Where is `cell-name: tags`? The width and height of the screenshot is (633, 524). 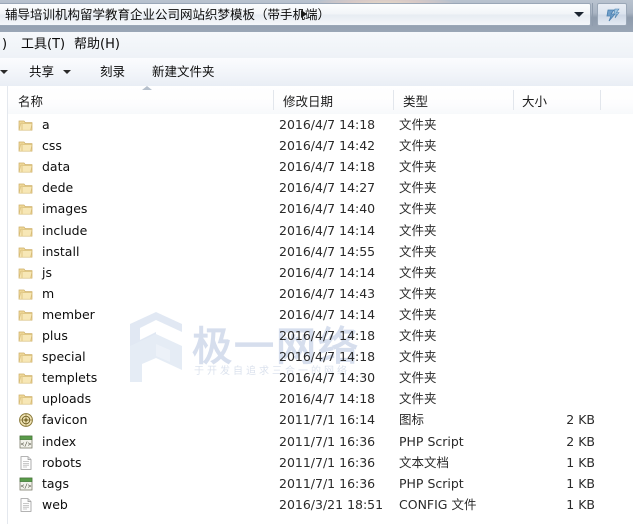
cell-name: tags is located at coordinates (56, 483).